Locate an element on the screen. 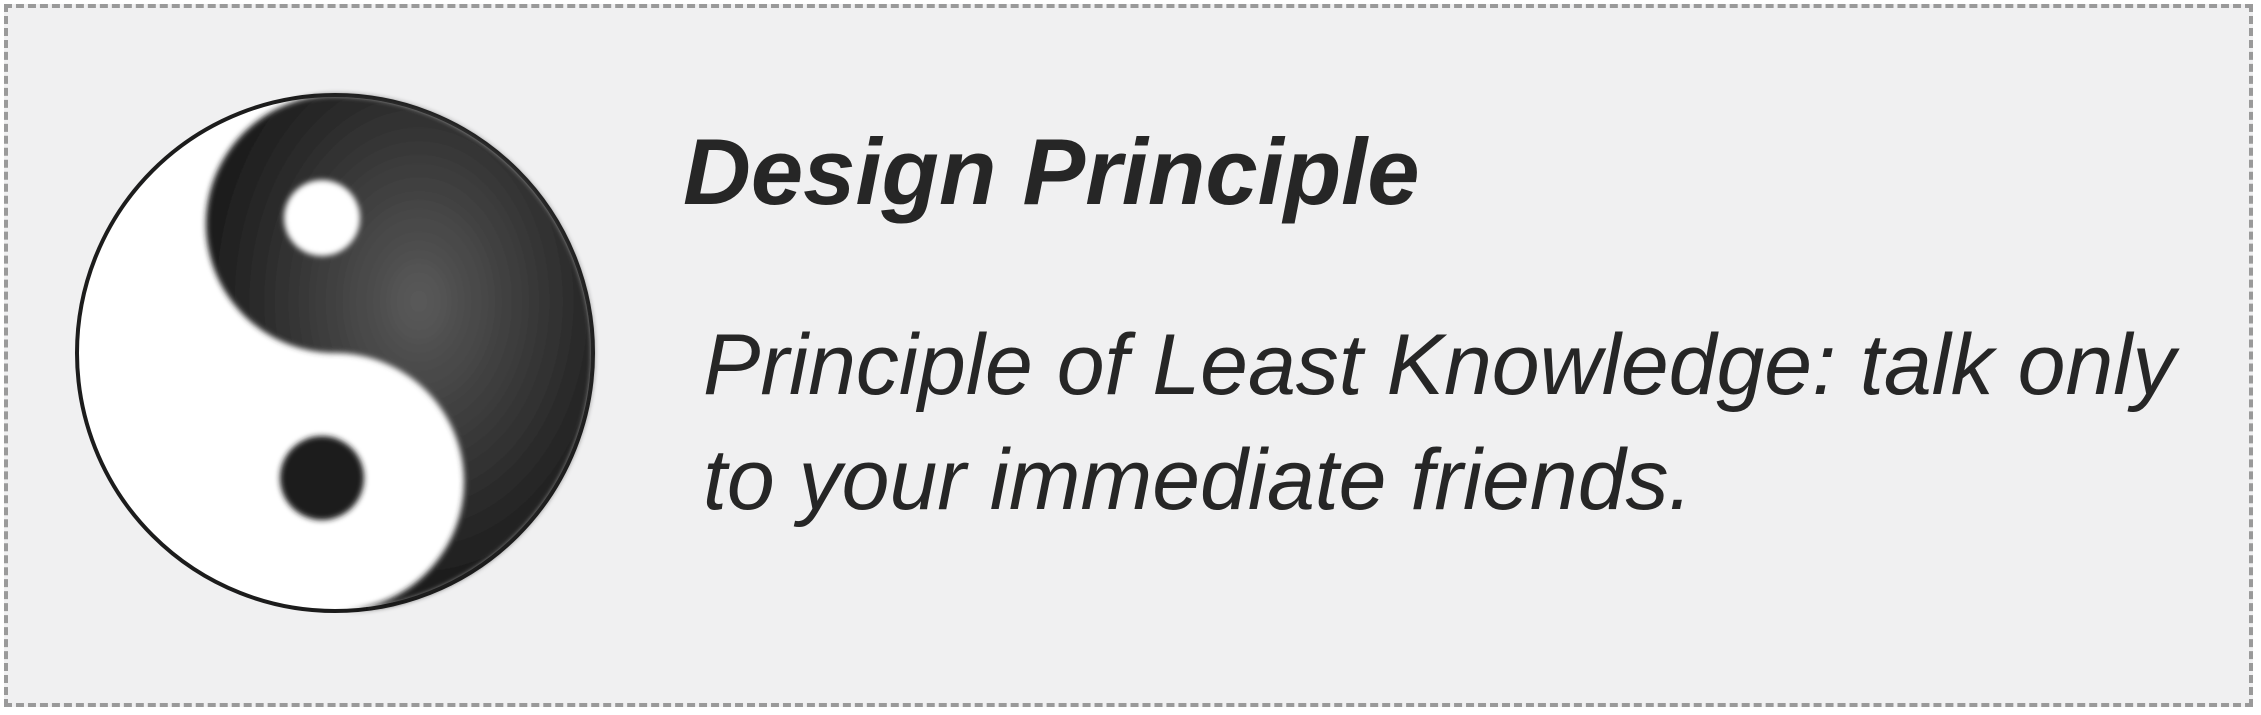 Image resolution: width=2261 pixels, height=715 pixels. callout-title: Design Principle is located at coordinates (1051, 171).